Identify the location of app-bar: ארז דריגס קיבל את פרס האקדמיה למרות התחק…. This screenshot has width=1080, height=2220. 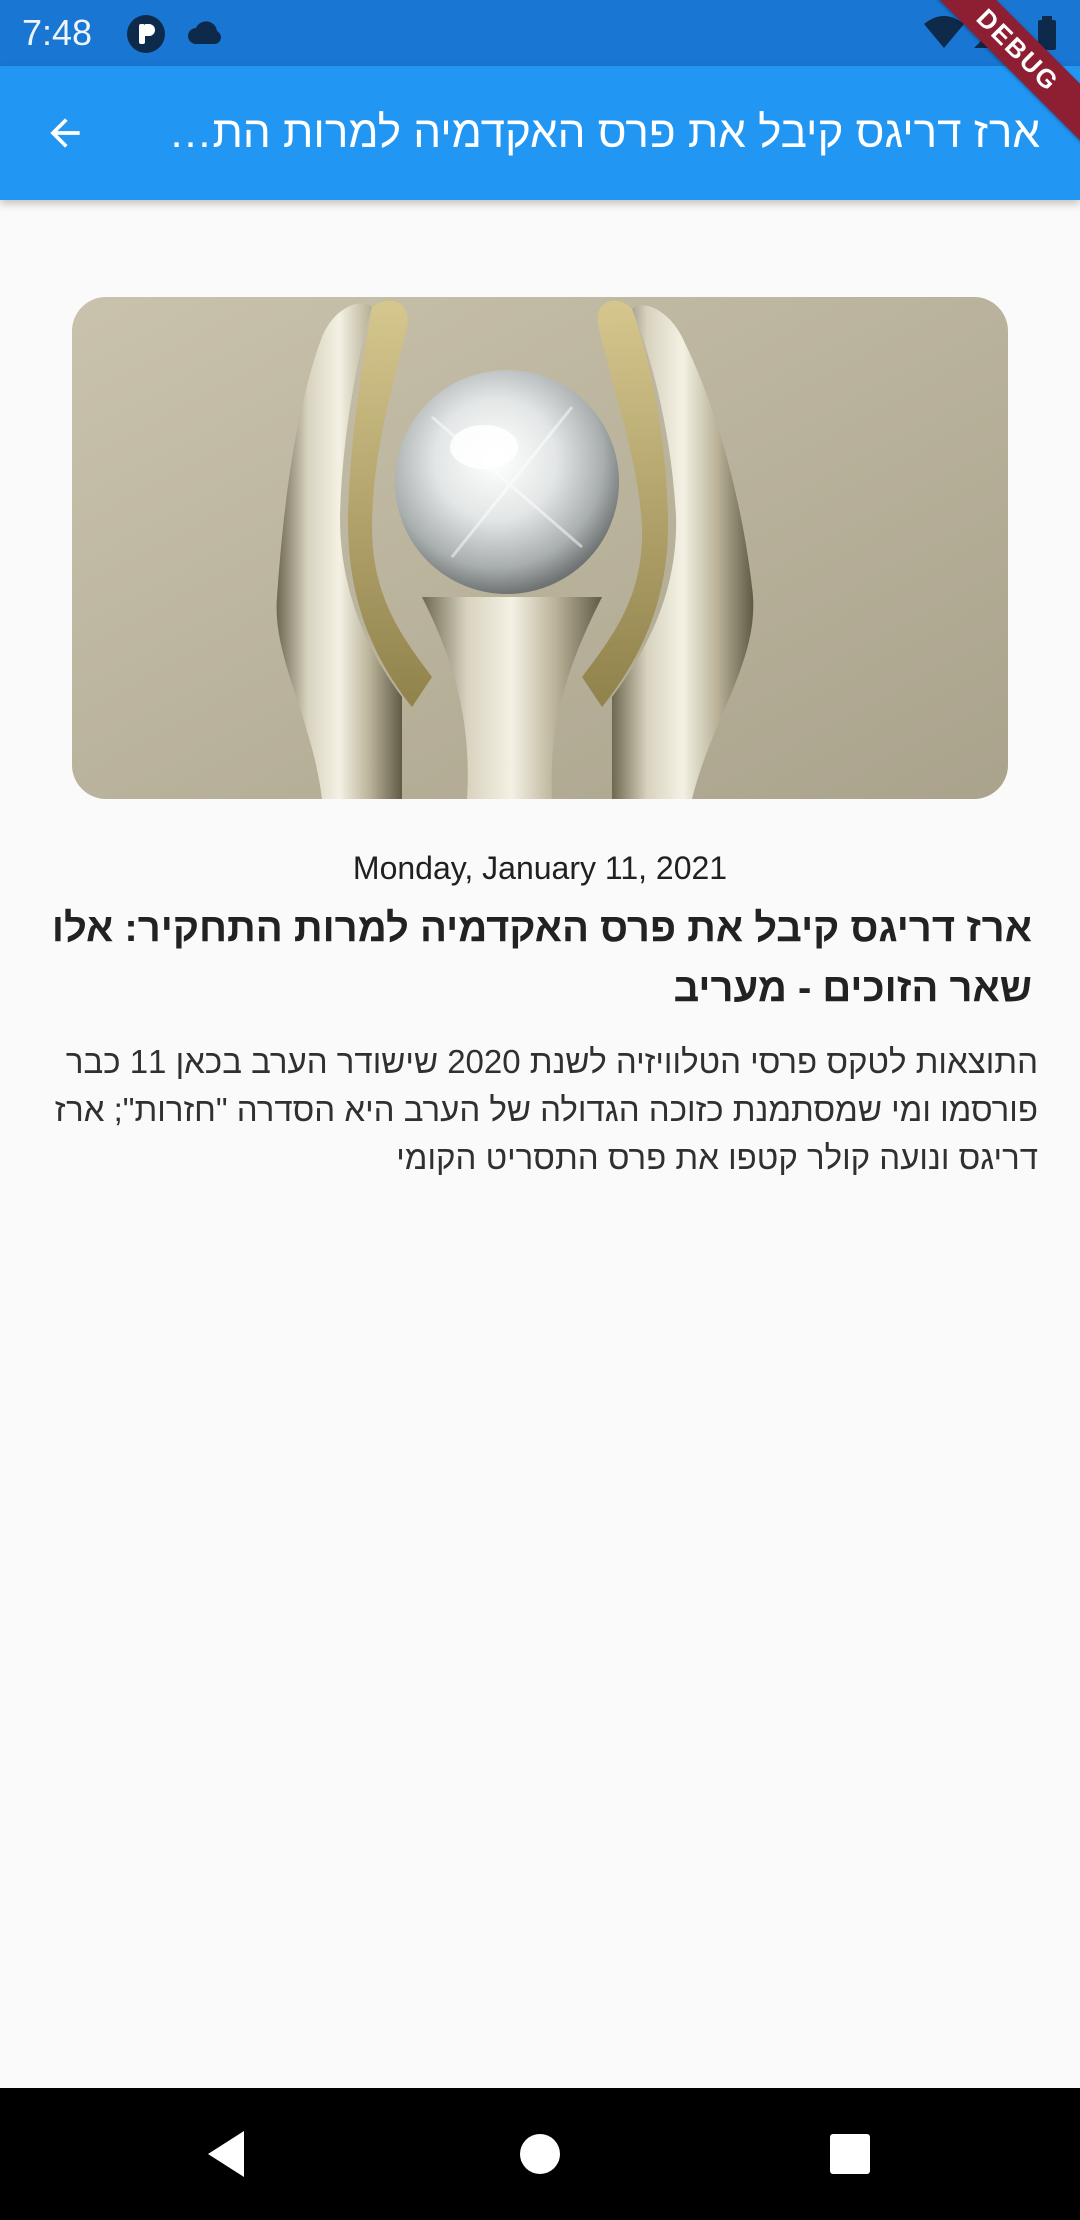
(540, 133).